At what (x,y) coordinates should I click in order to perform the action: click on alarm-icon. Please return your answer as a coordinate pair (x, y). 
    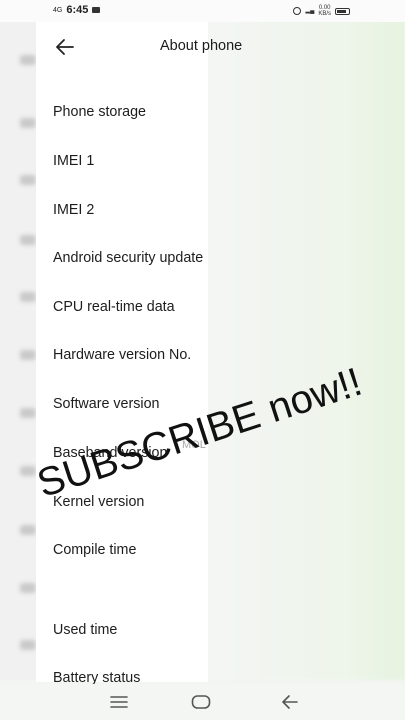
    Looking at the image, I should click on (297, 11).